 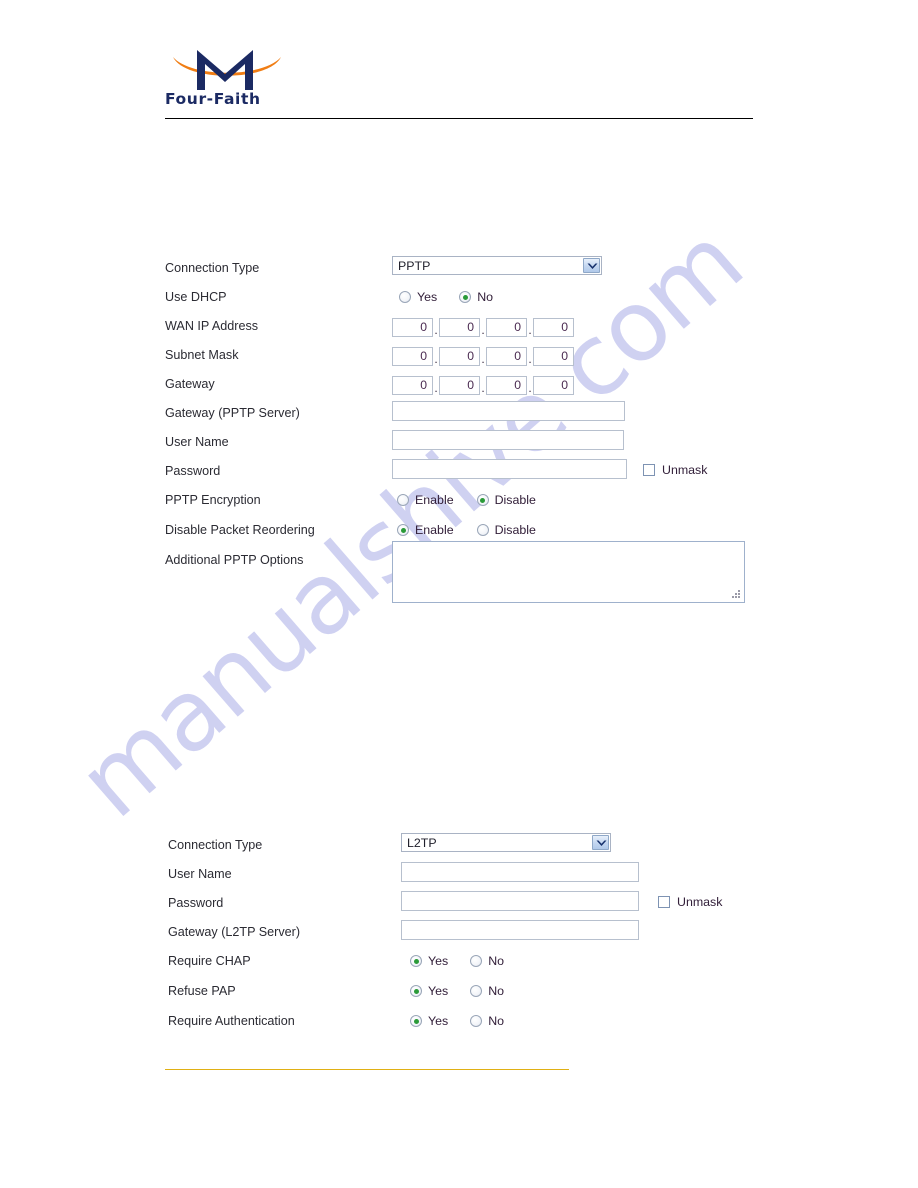 I want to click on row-gateway: Gateway 0 . 0 . 0 . 0, so click(x=465, y=388).